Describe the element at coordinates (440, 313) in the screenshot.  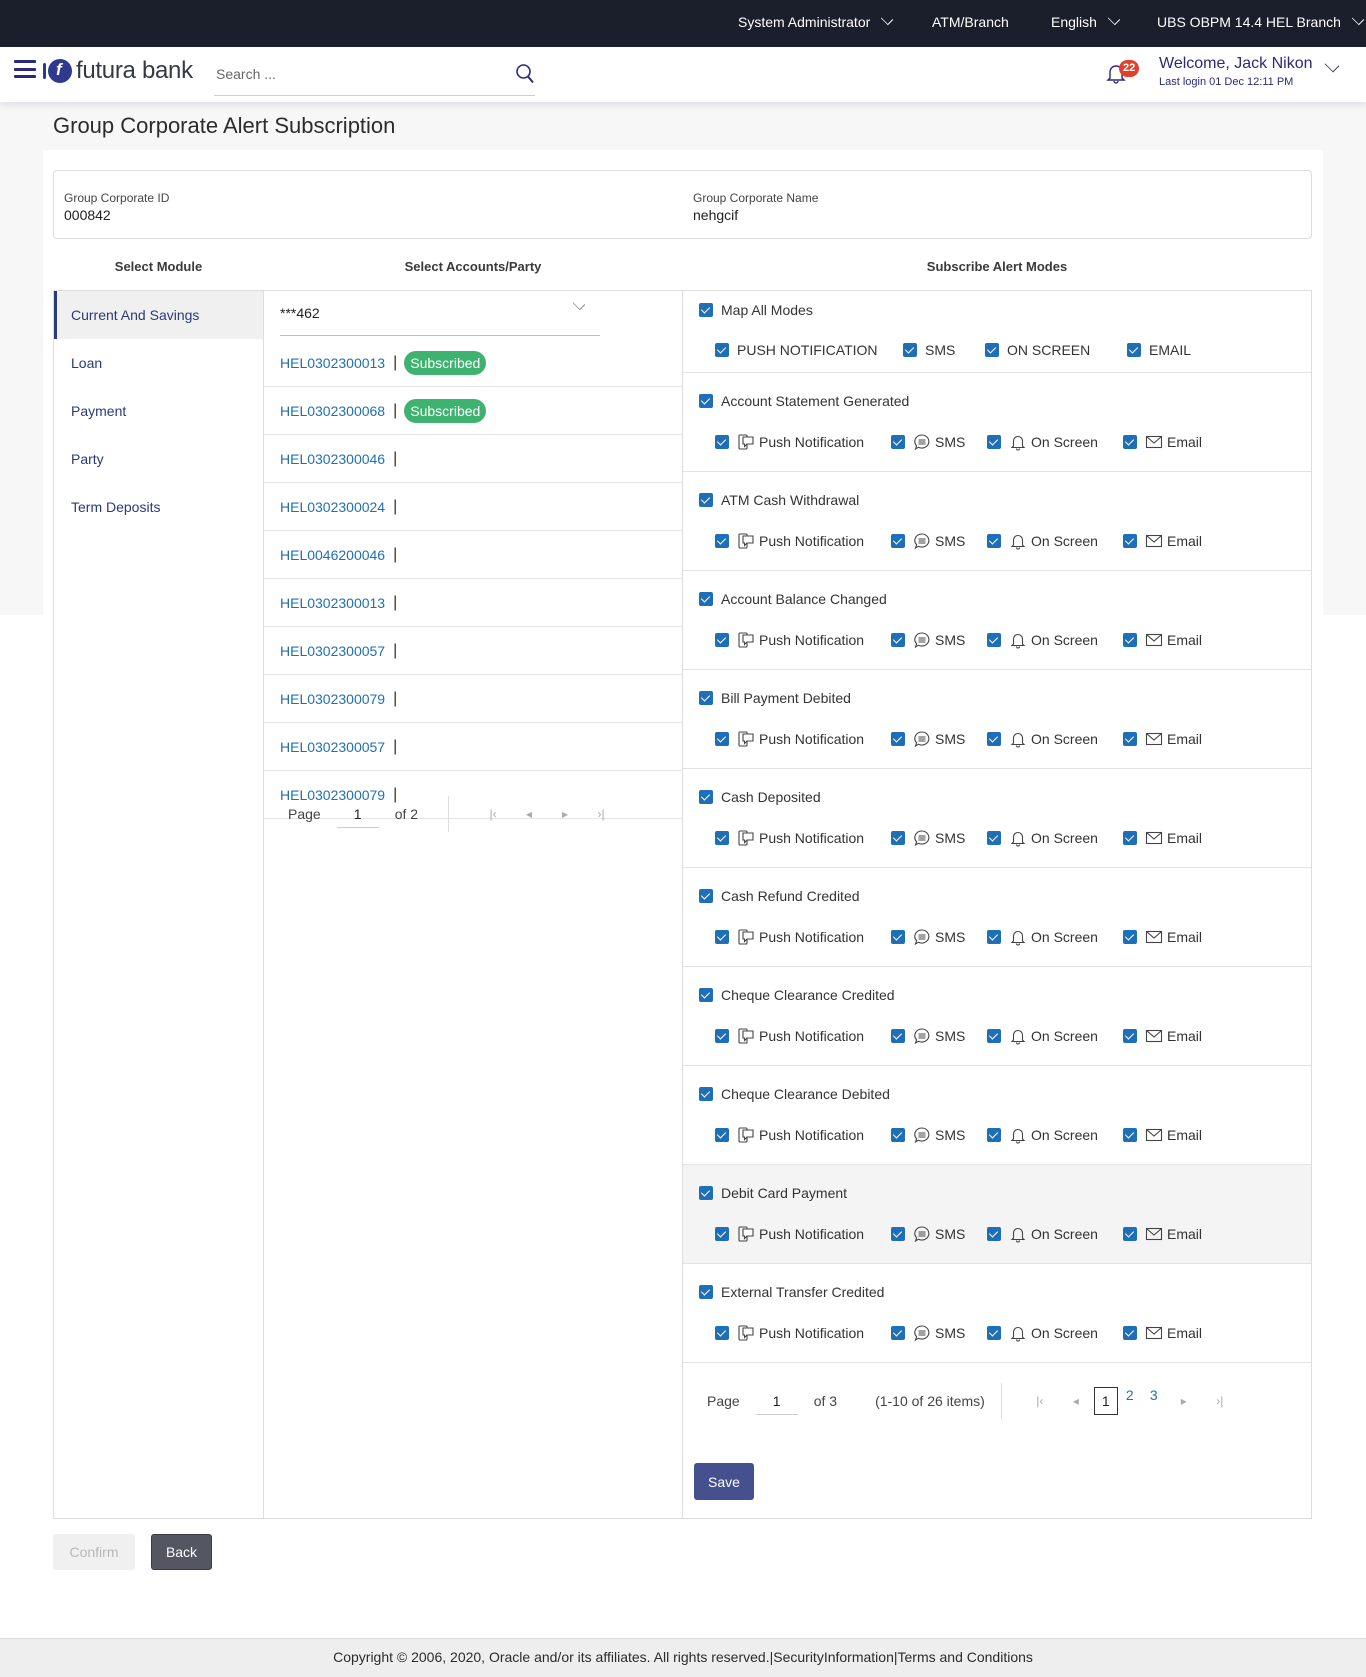
I see `account-dropdown: ***462` at that location.